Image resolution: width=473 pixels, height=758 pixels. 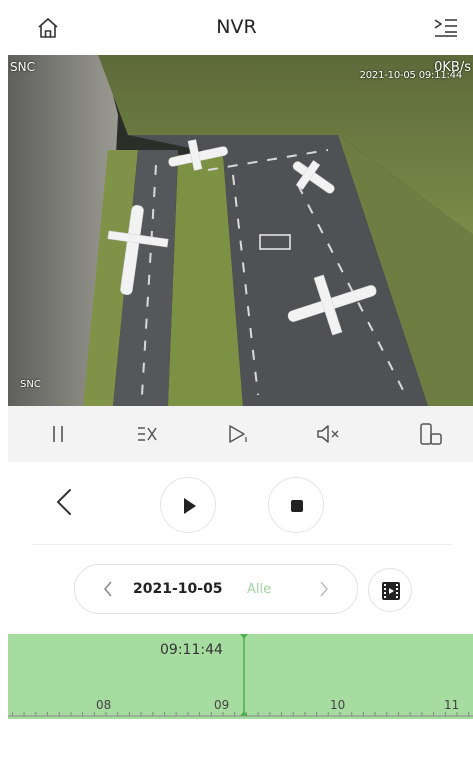 I want to click on timeline-cursor-time: 09:11:44, so click(x=191, y=650).